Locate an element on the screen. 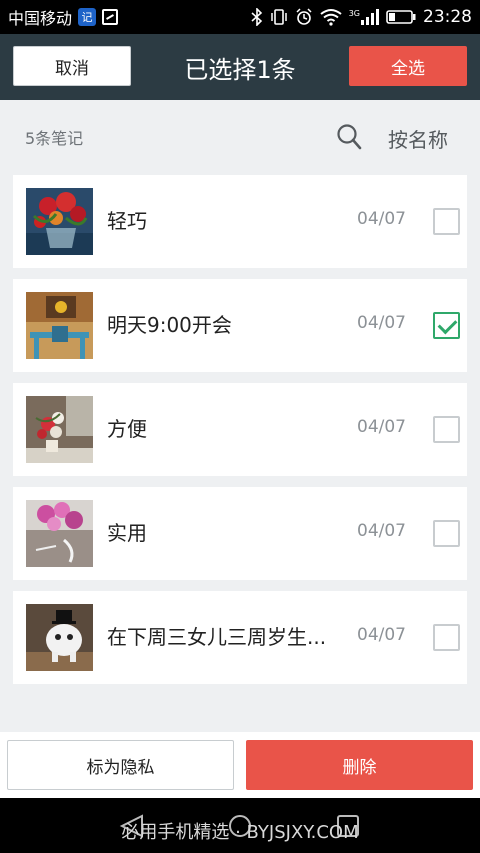  note-item: 实用 04/07 is located at coordinates (240, 533).